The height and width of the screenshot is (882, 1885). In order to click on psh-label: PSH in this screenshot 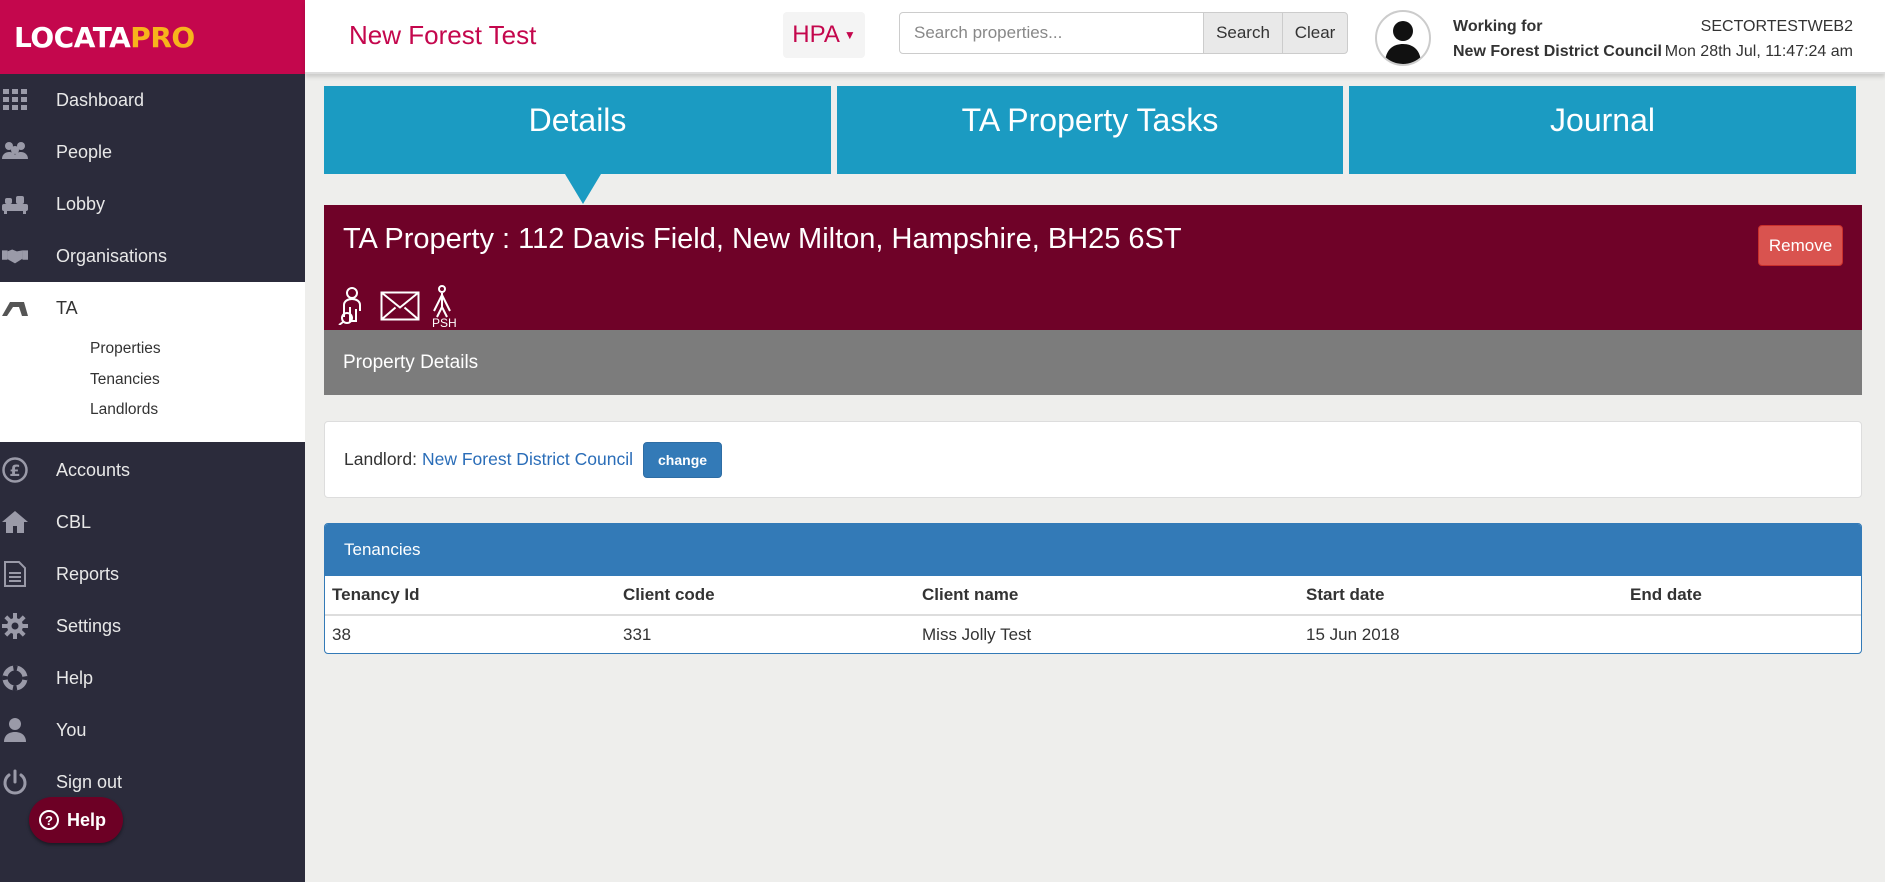, I will do `click(444, 322)`.